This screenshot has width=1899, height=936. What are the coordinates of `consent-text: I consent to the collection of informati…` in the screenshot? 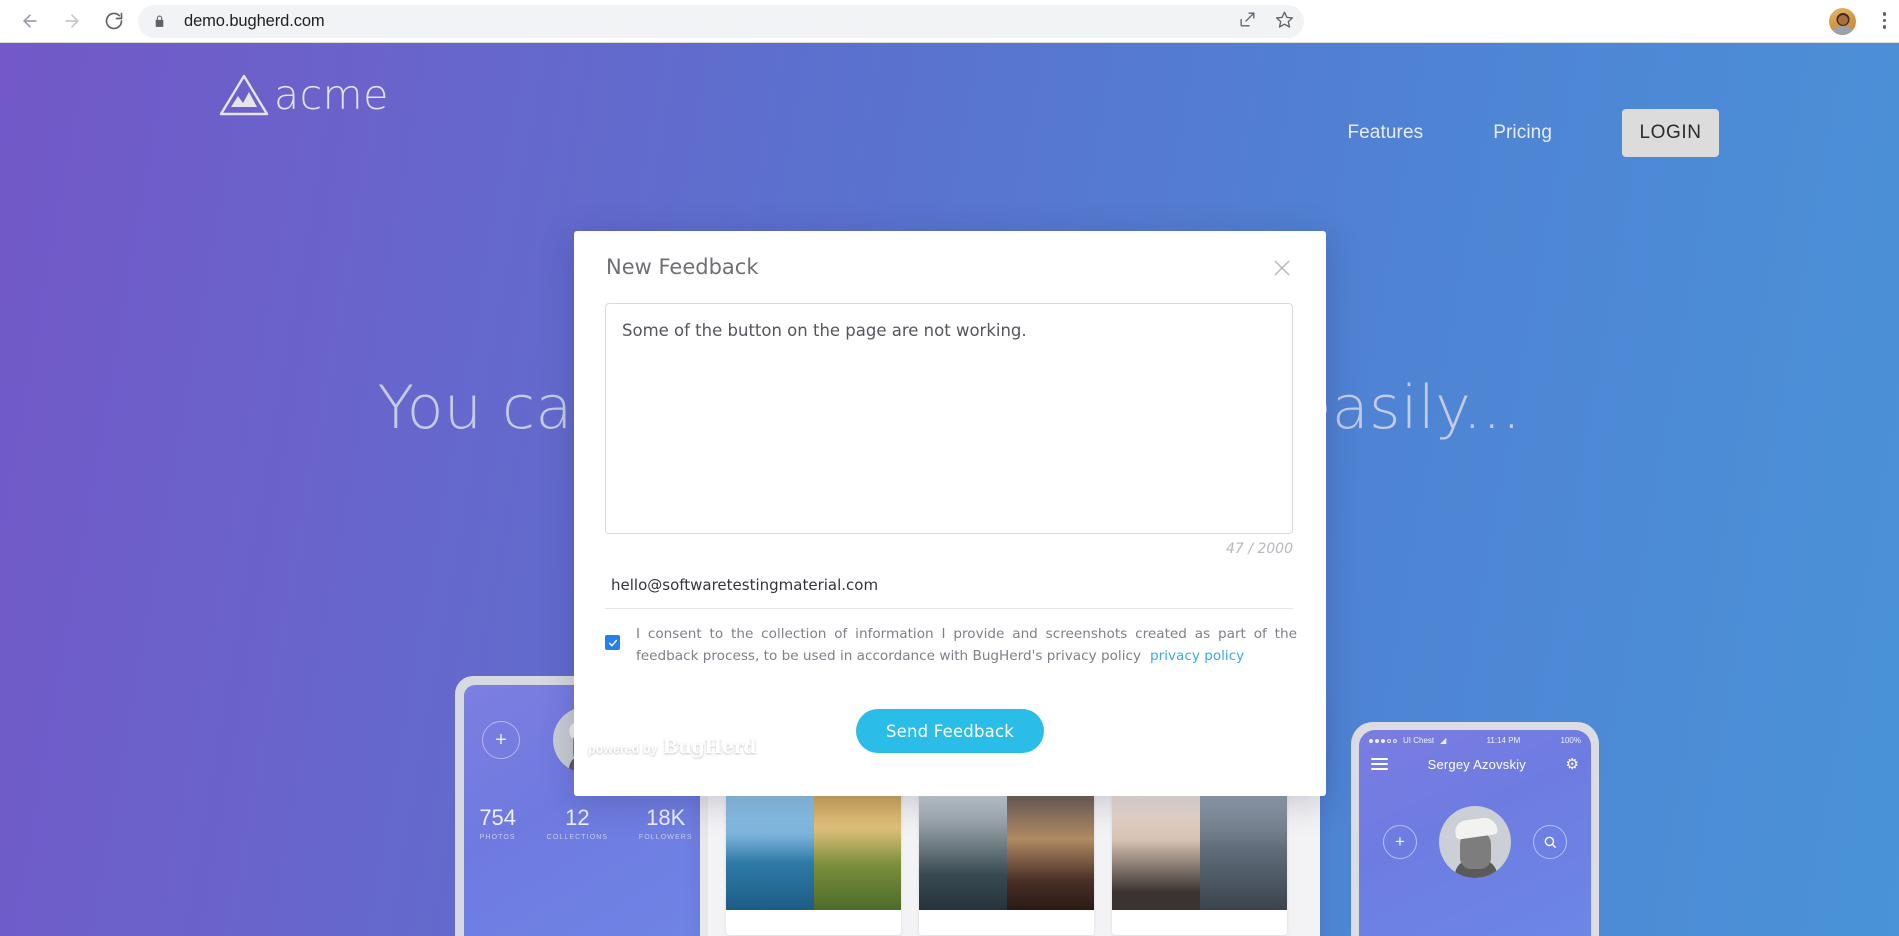 It's located at (966, 645).